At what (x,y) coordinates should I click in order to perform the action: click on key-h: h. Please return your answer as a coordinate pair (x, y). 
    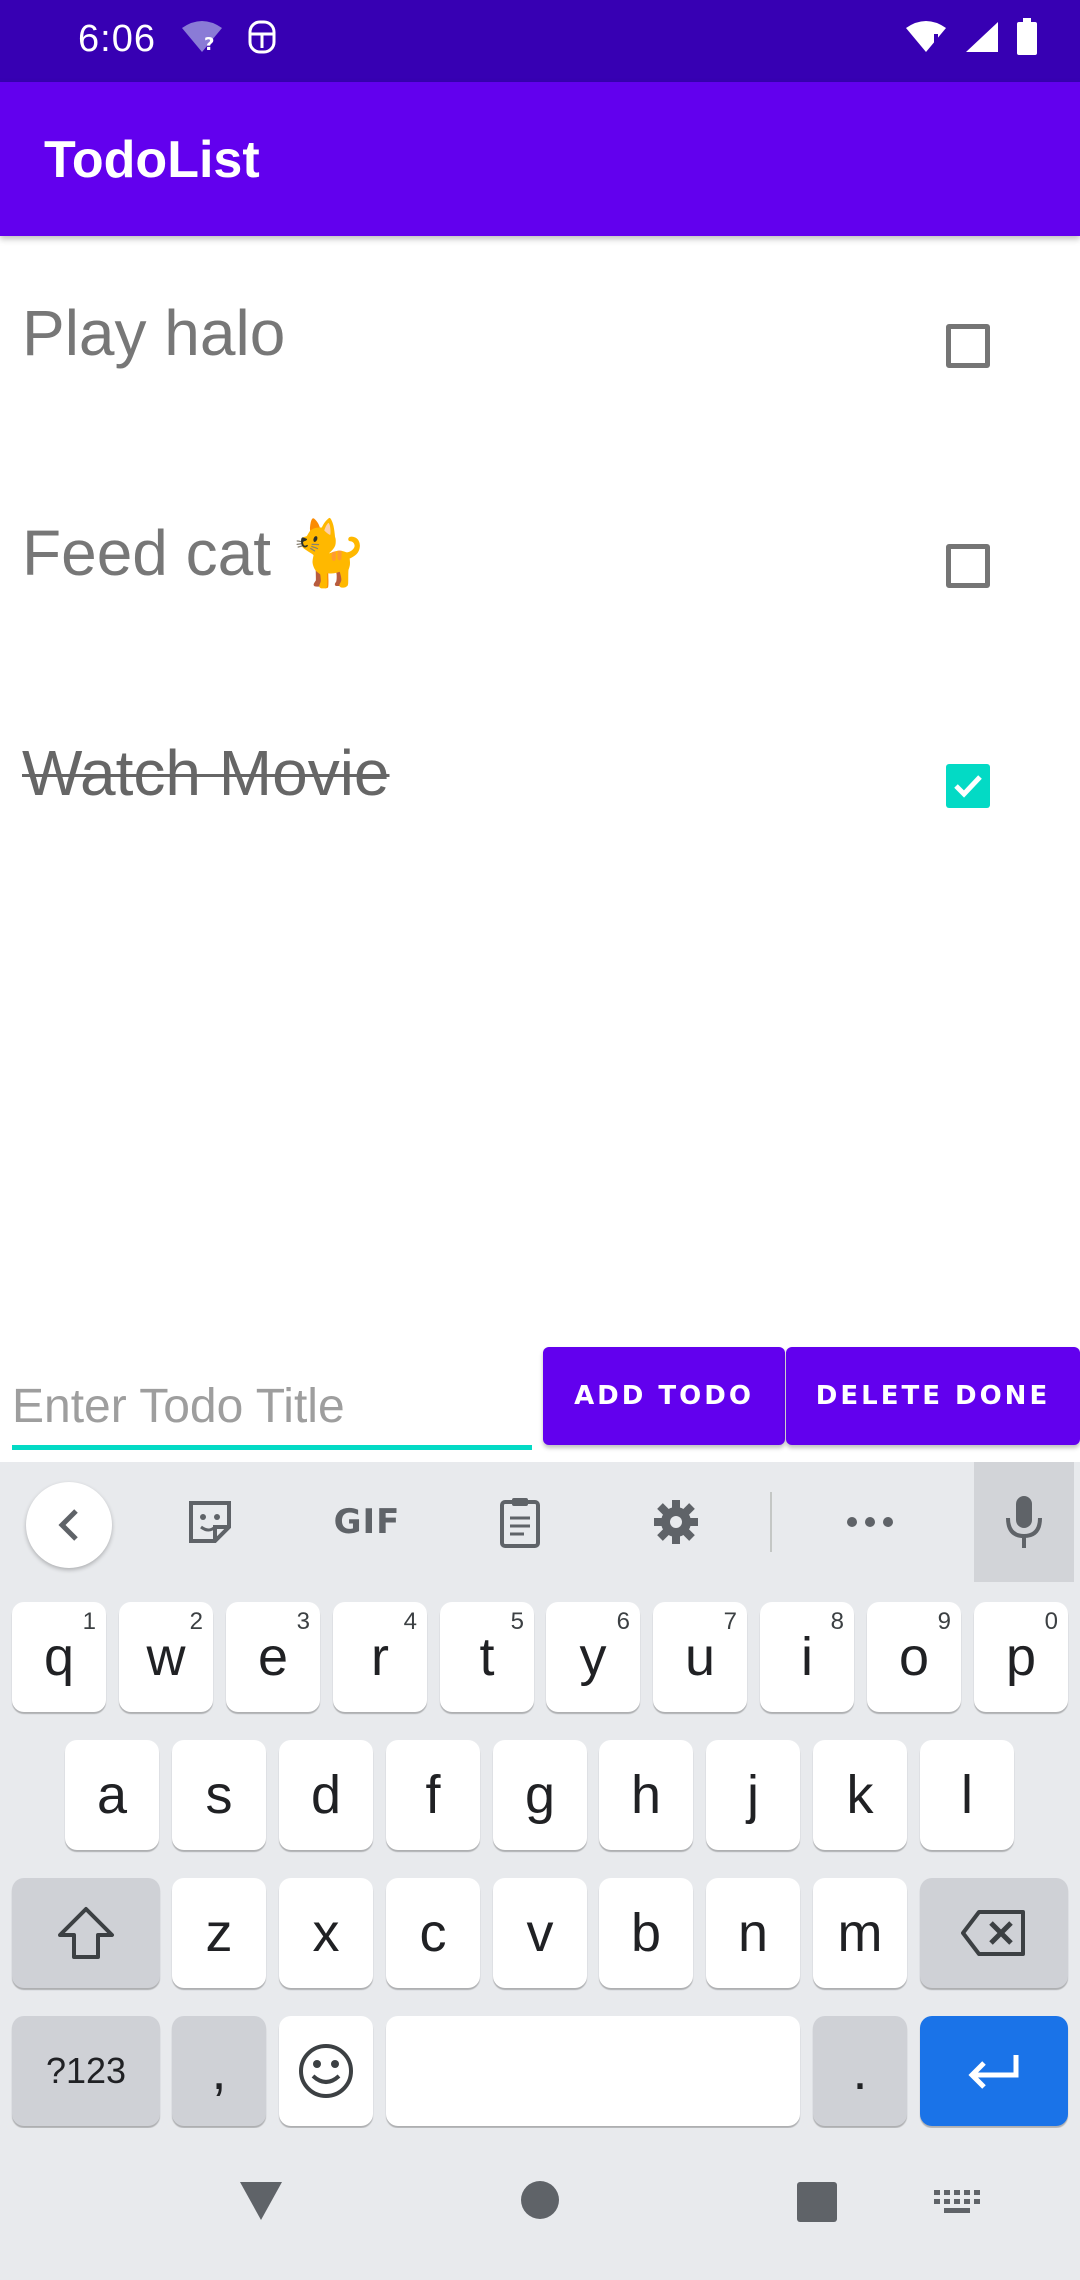
    Looking at the image, I should click on (646, 1795).